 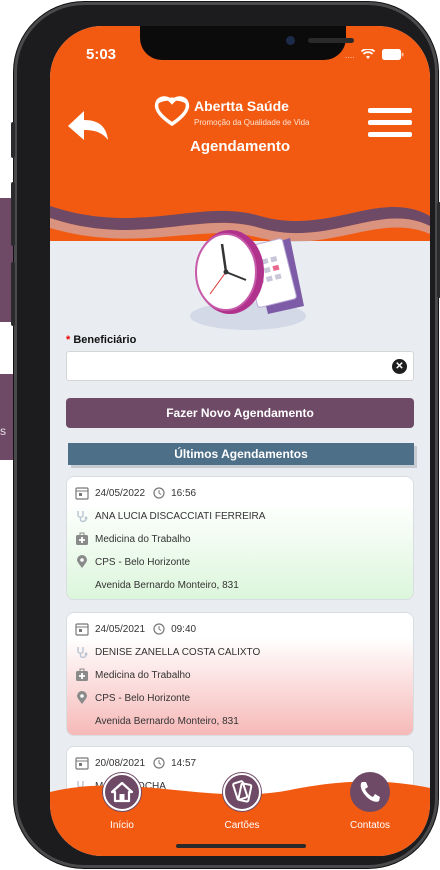 What do you see at coordinates (247, 43) in the screenshot?
I see `device-notch` at bounding box center [247, 43].